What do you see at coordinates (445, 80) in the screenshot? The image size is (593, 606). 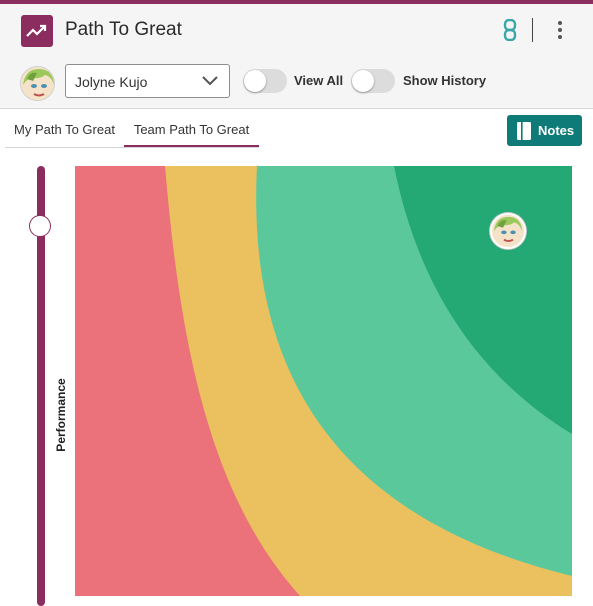 I see `show-history-label: Show History` at bounding box center [445, 80].